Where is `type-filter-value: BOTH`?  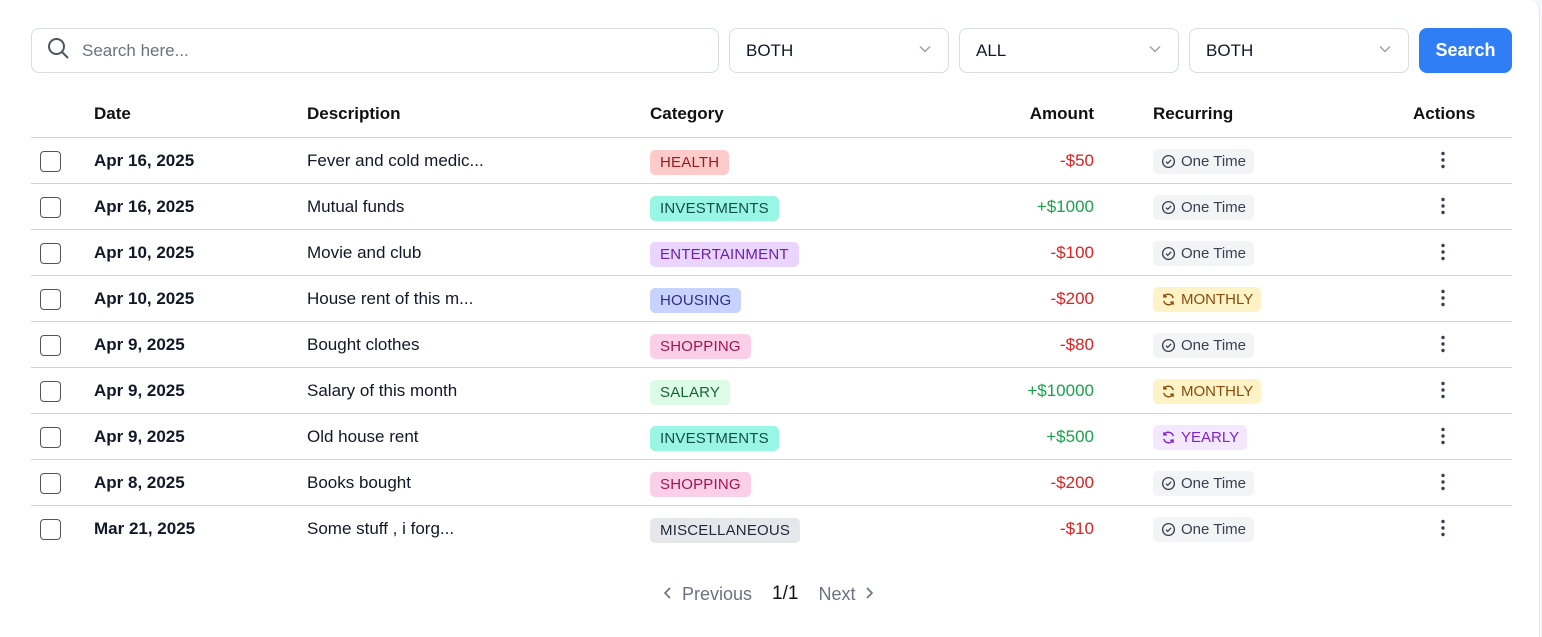 type-filter-value: BOTH is located at coordinates (770, 50).